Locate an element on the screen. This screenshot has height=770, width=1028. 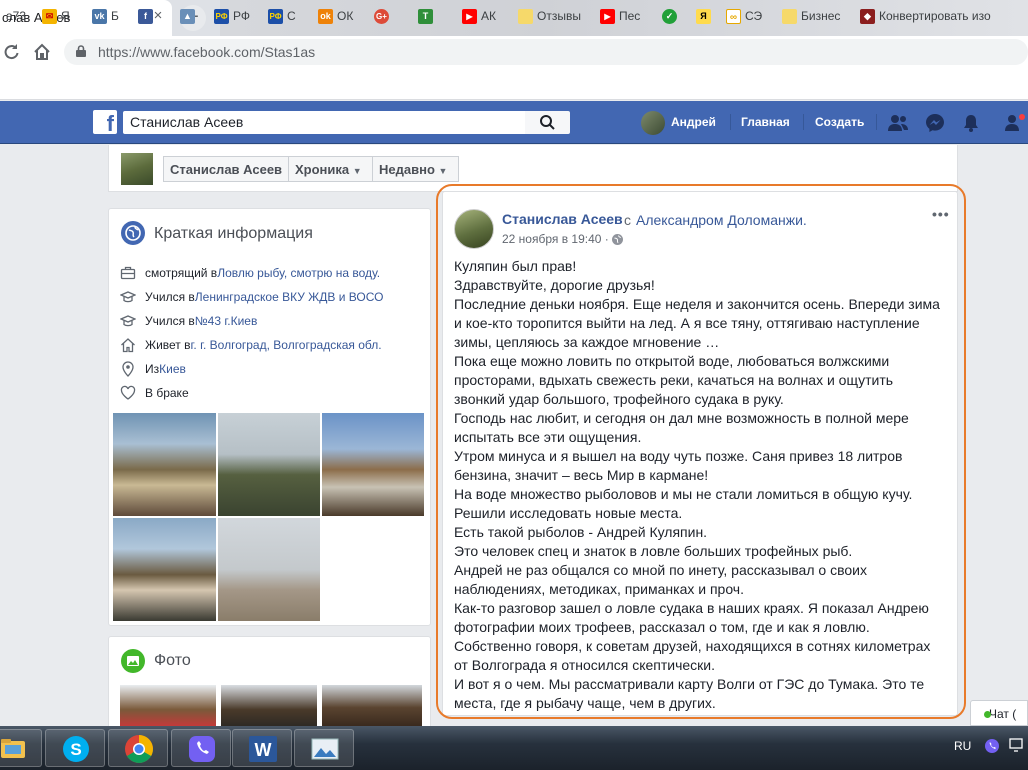
home-link: Главная is located at coordinates (765, 122).